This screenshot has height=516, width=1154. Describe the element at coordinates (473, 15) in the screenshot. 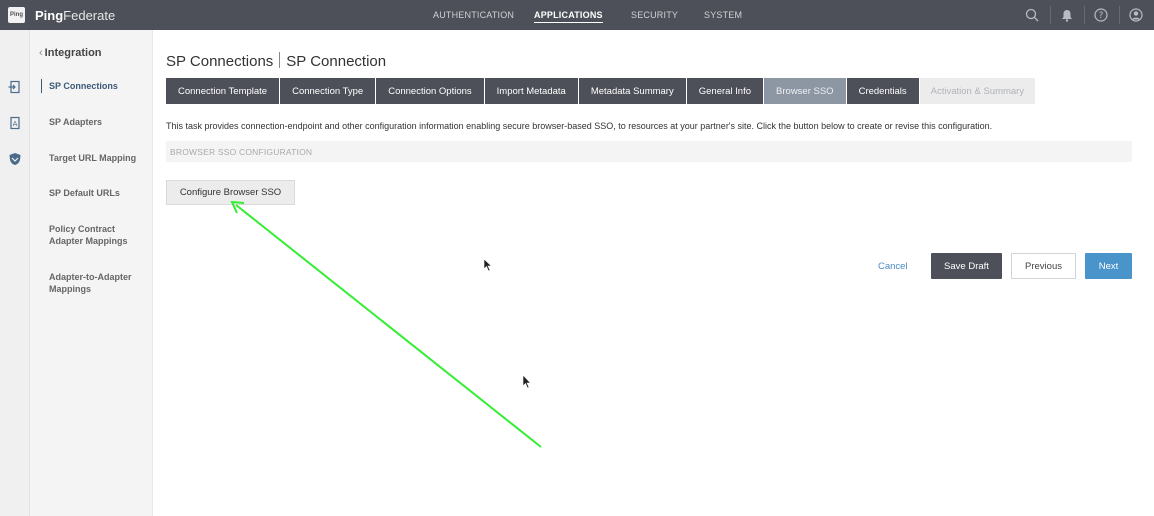

I see `nav-authentication: AUTHENTICATION` at that location.